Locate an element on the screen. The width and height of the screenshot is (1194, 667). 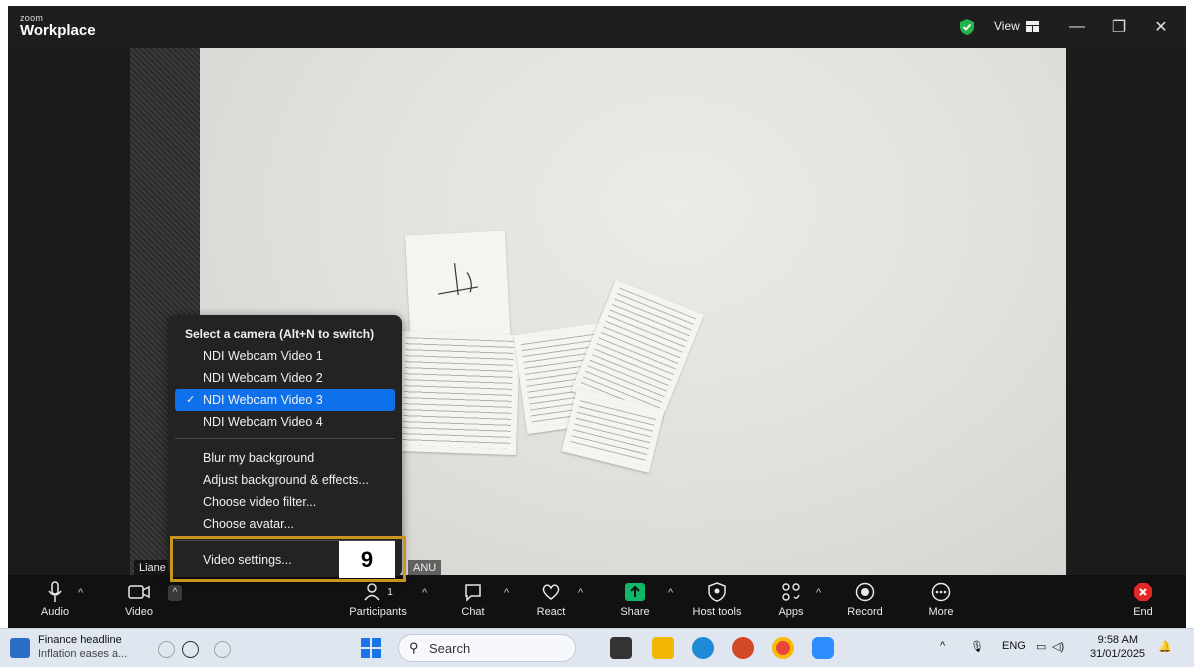
encryption-shield-icon is located at coordinates (967, 27).